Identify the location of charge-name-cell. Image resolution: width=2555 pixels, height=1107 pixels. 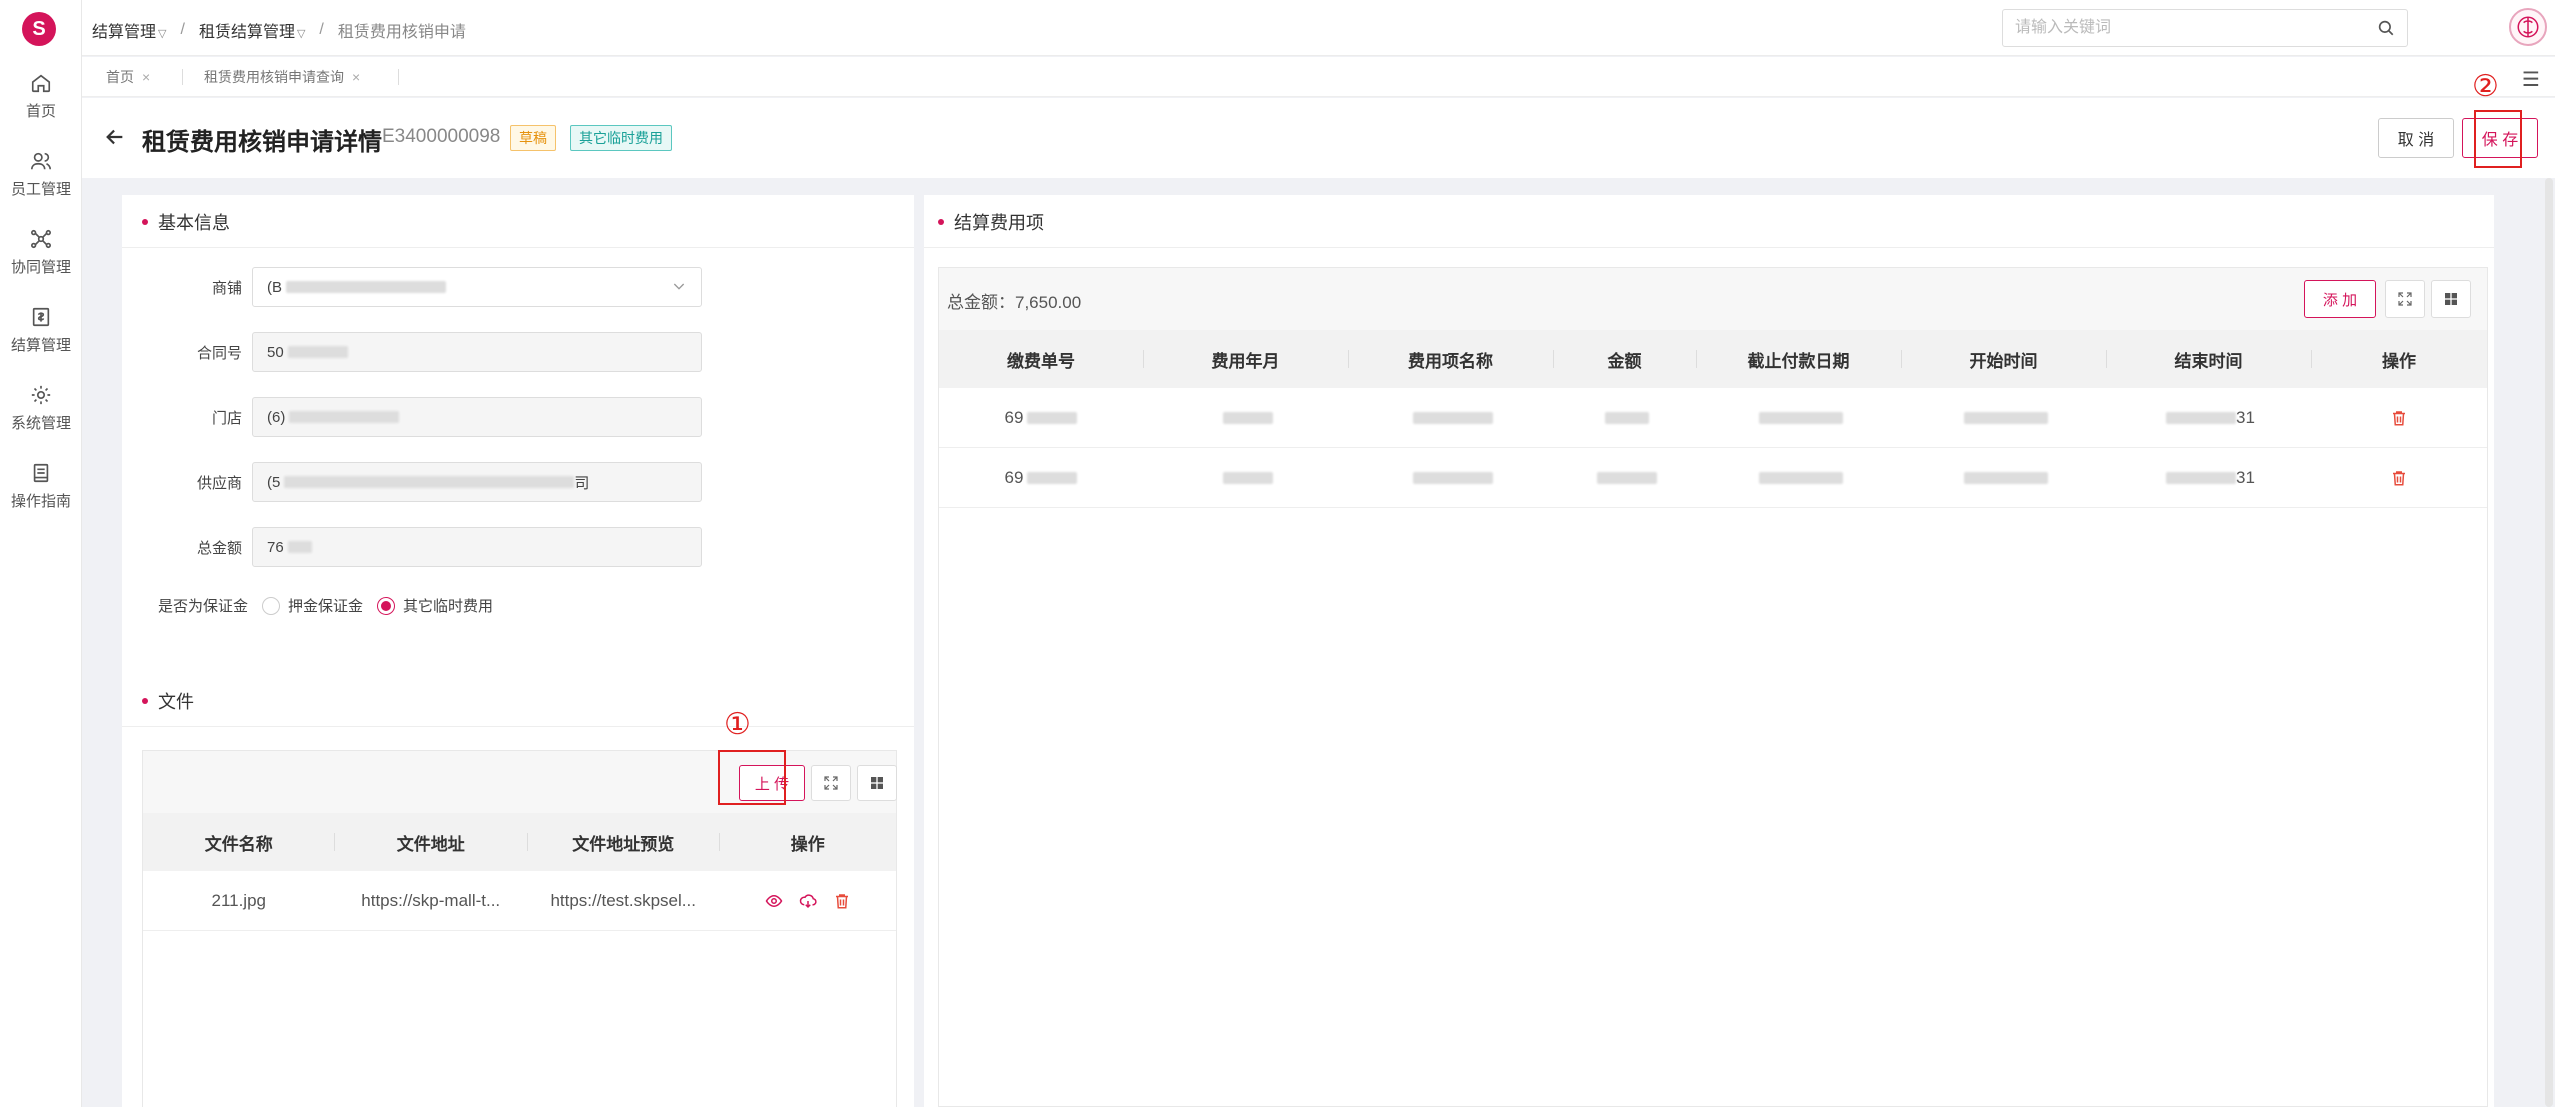
(1450, 417).